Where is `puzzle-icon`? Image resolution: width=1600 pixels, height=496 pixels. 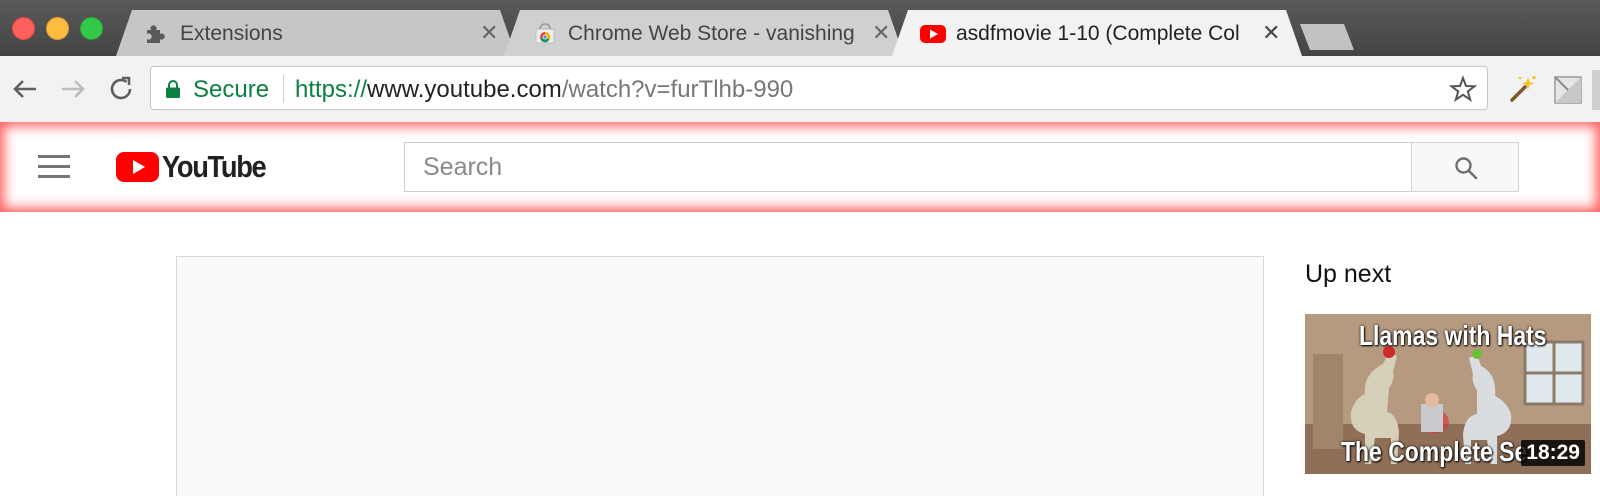
puzzle-icon is located at coordinates (156, 34).